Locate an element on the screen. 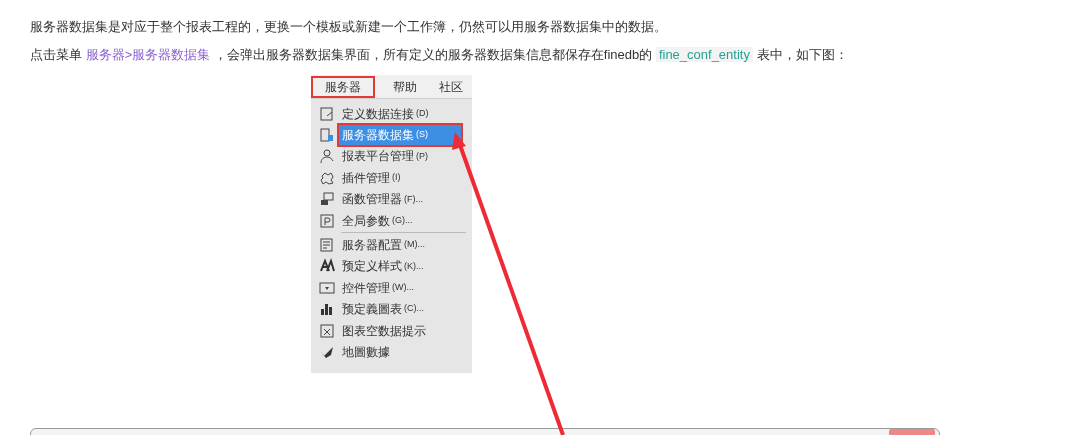 This screenshot has height=435, width=1072. menu-link: 服务器>服务器数据集 is located at coordinates (148, 54).